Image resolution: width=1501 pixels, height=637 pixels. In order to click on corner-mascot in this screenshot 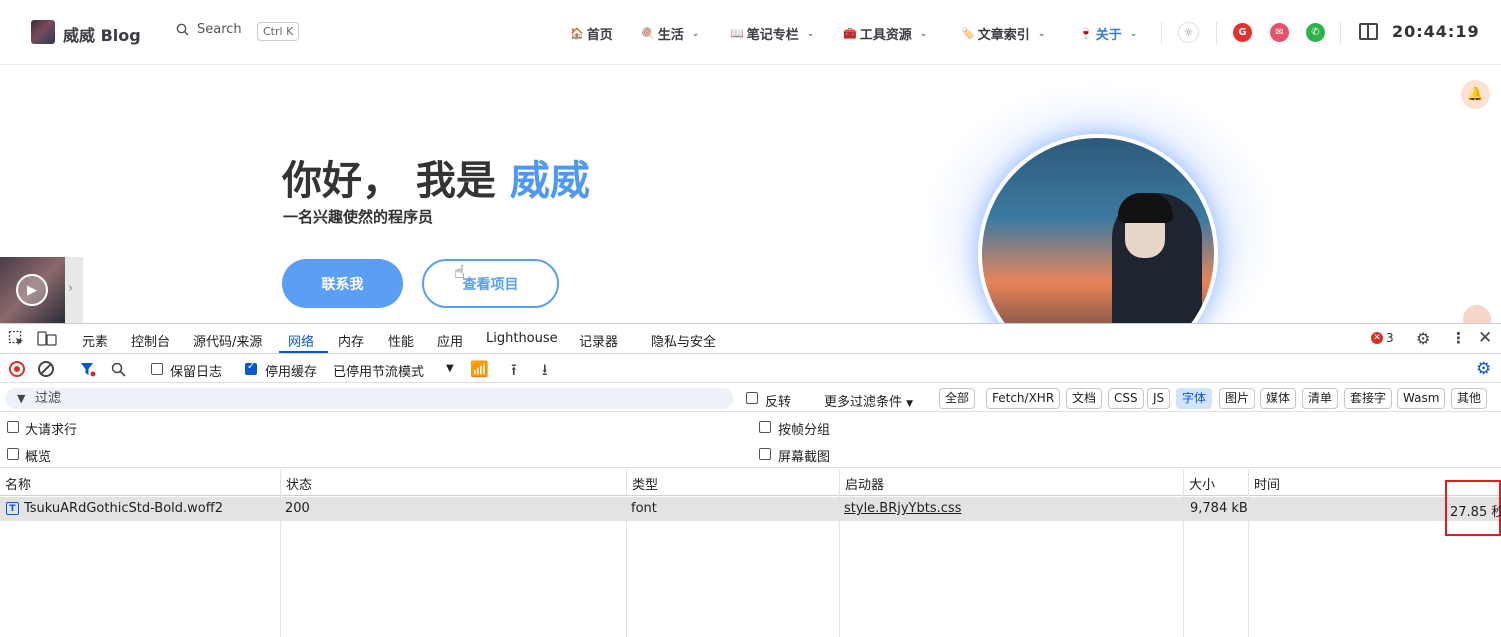, I will do `click(1477, 314)`.